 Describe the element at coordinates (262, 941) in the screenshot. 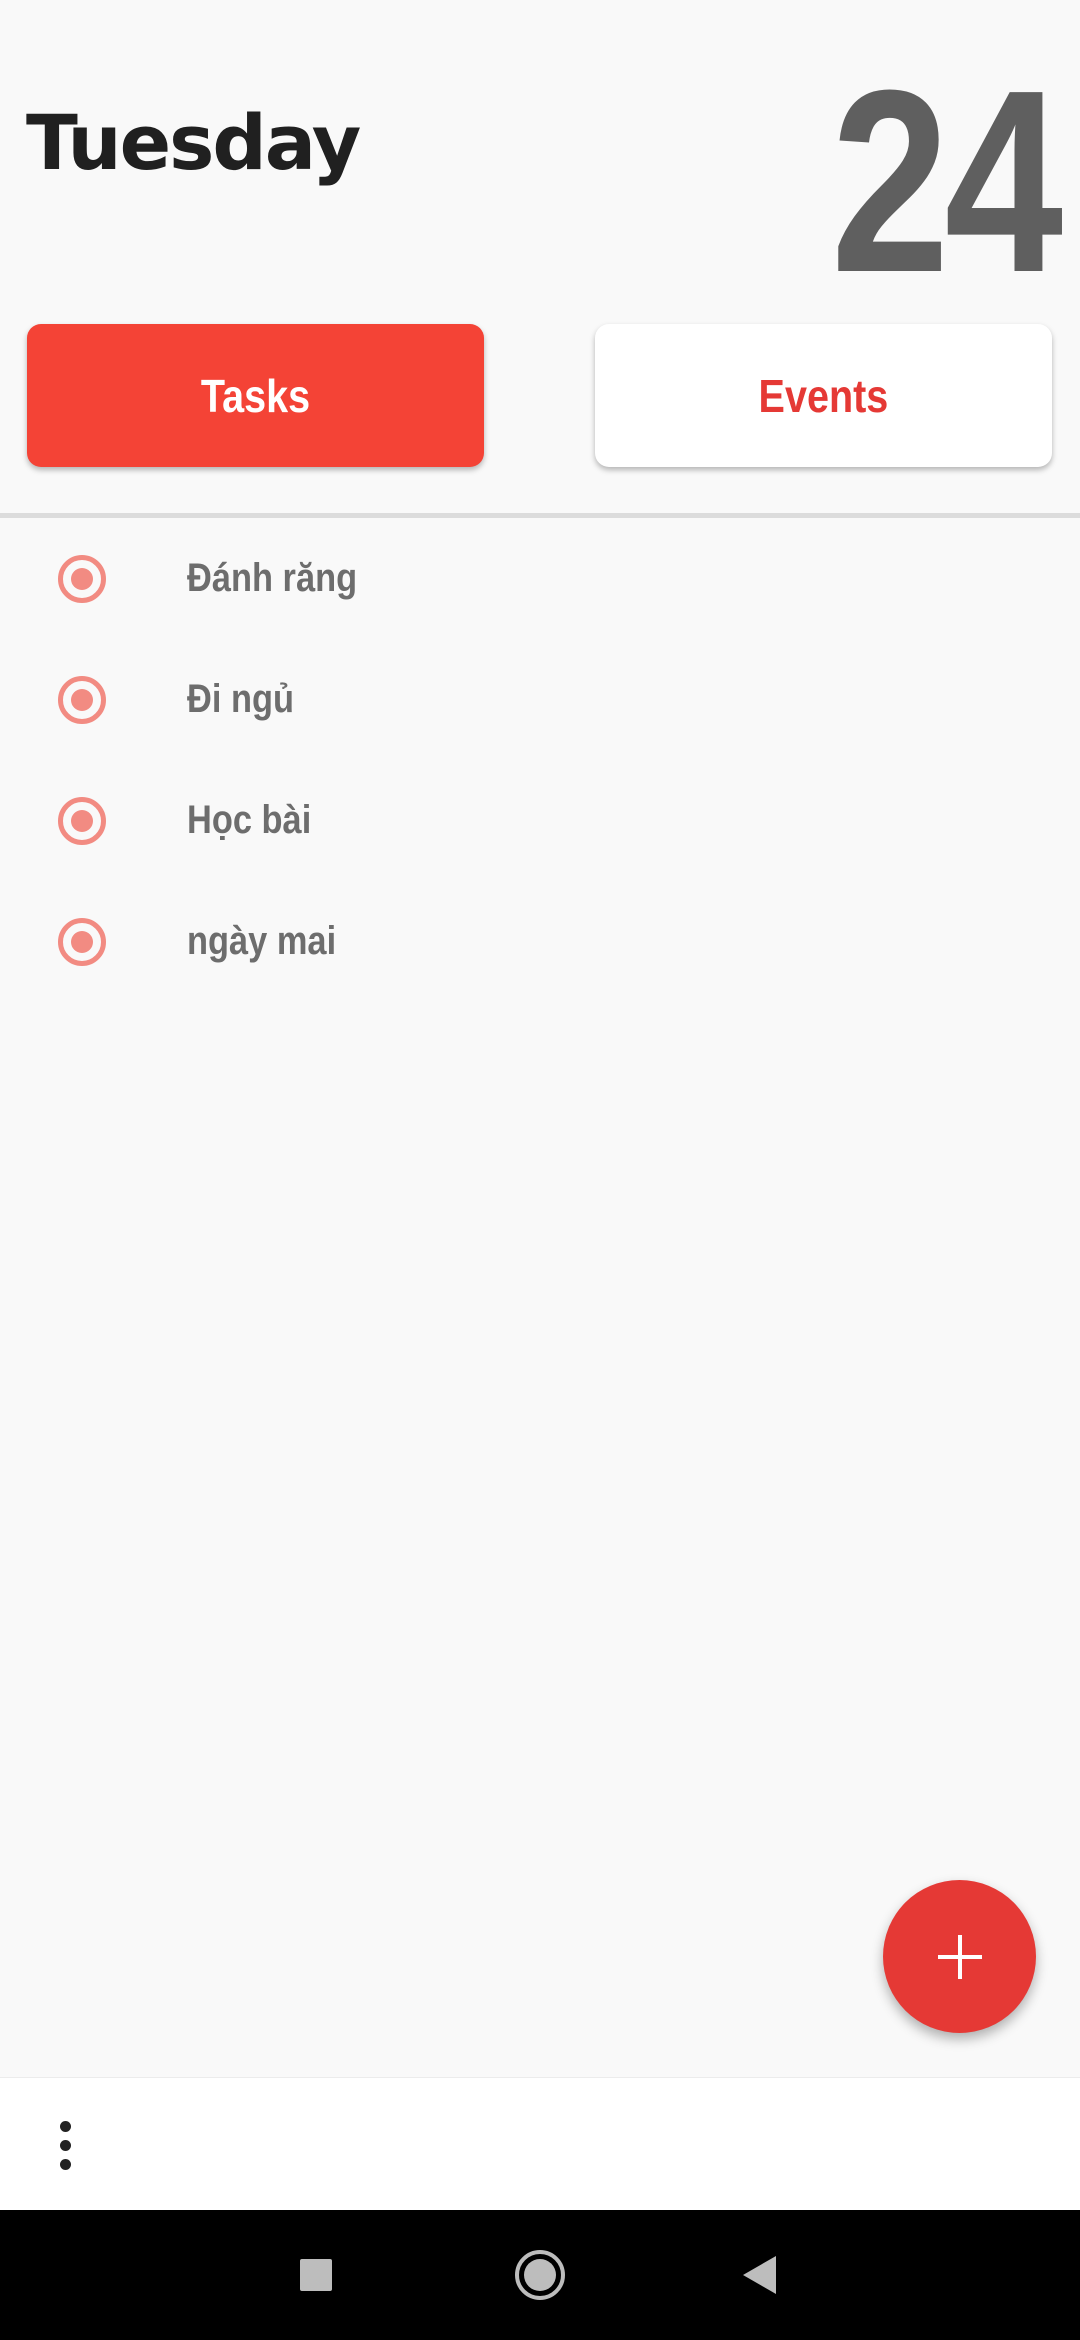

I see `task-label: ngày mai` at that location.